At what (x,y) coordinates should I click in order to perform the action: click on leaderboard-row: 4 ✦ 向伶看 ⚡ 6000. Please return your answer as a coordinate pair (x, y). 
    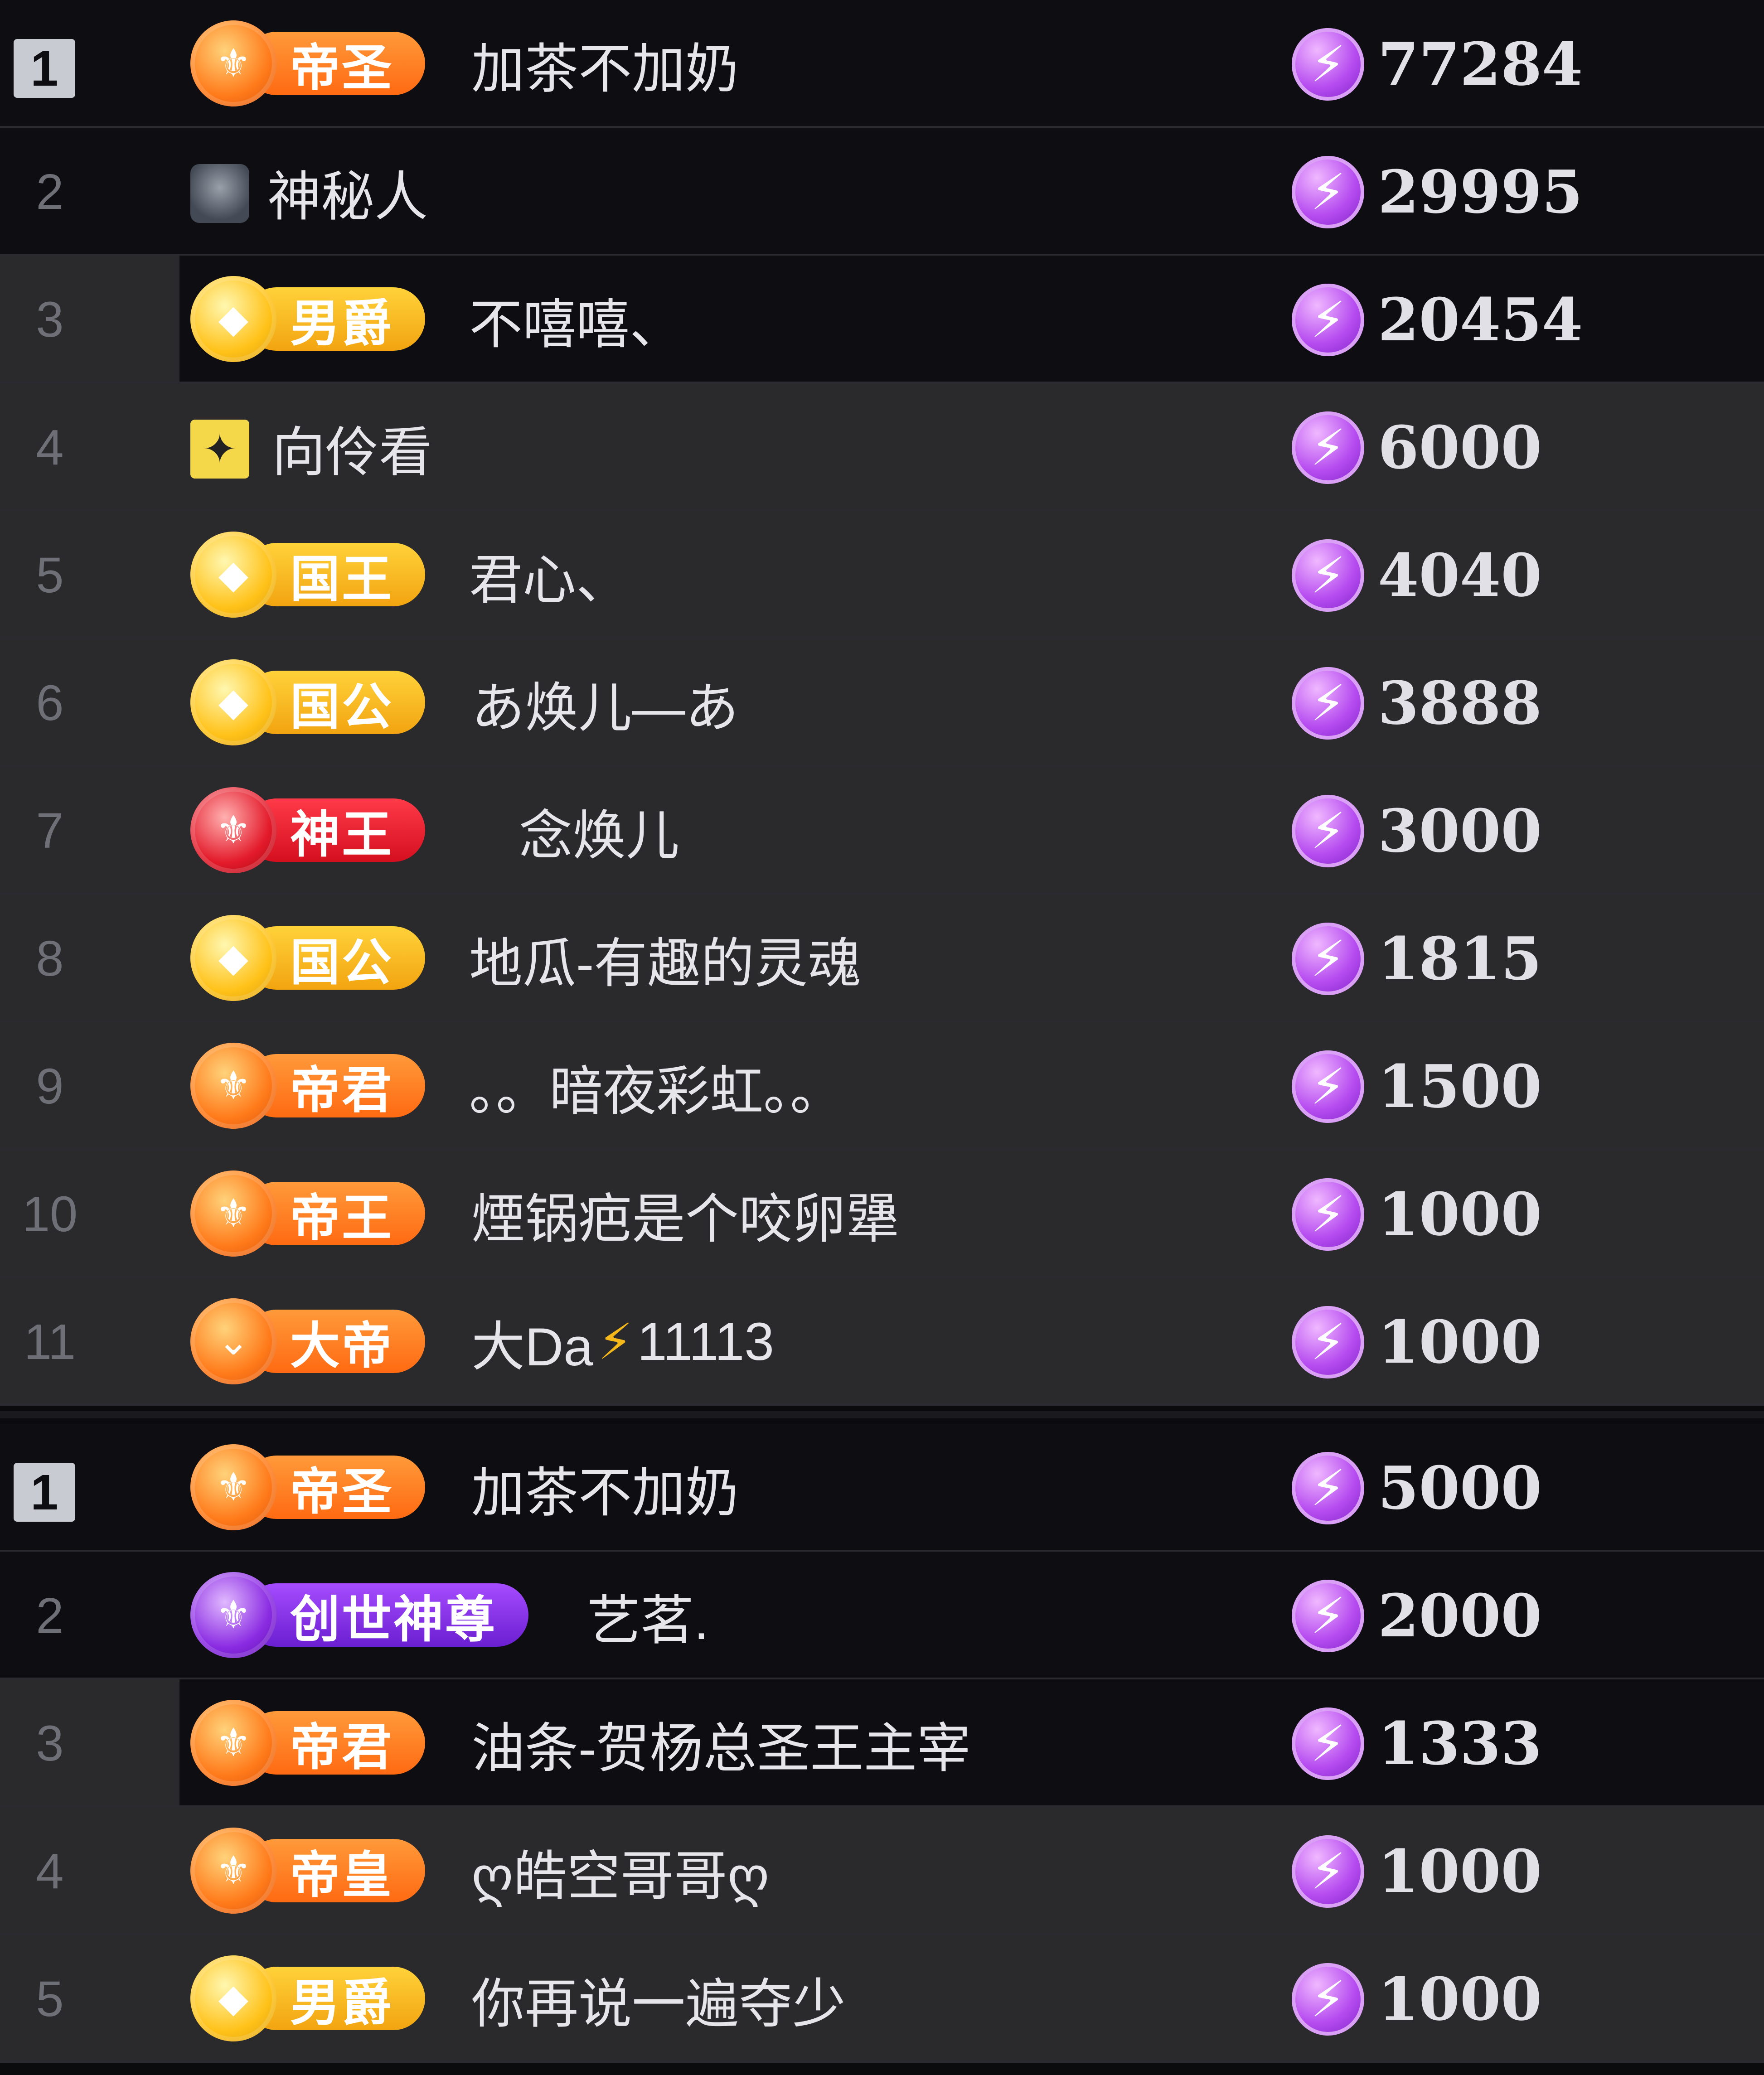
    Looking at the image, I should click on (882, 447).